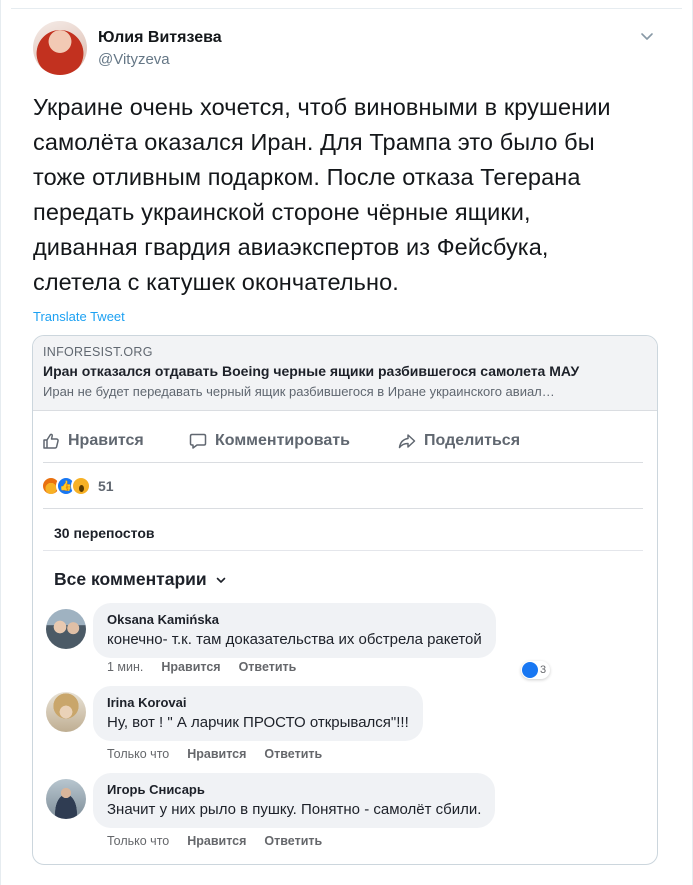 The height and width of the screenshot is (885, 693). Describe the element at coordinates (407, 441) in the screenshot. I see `share-arrow-icon` at that location.